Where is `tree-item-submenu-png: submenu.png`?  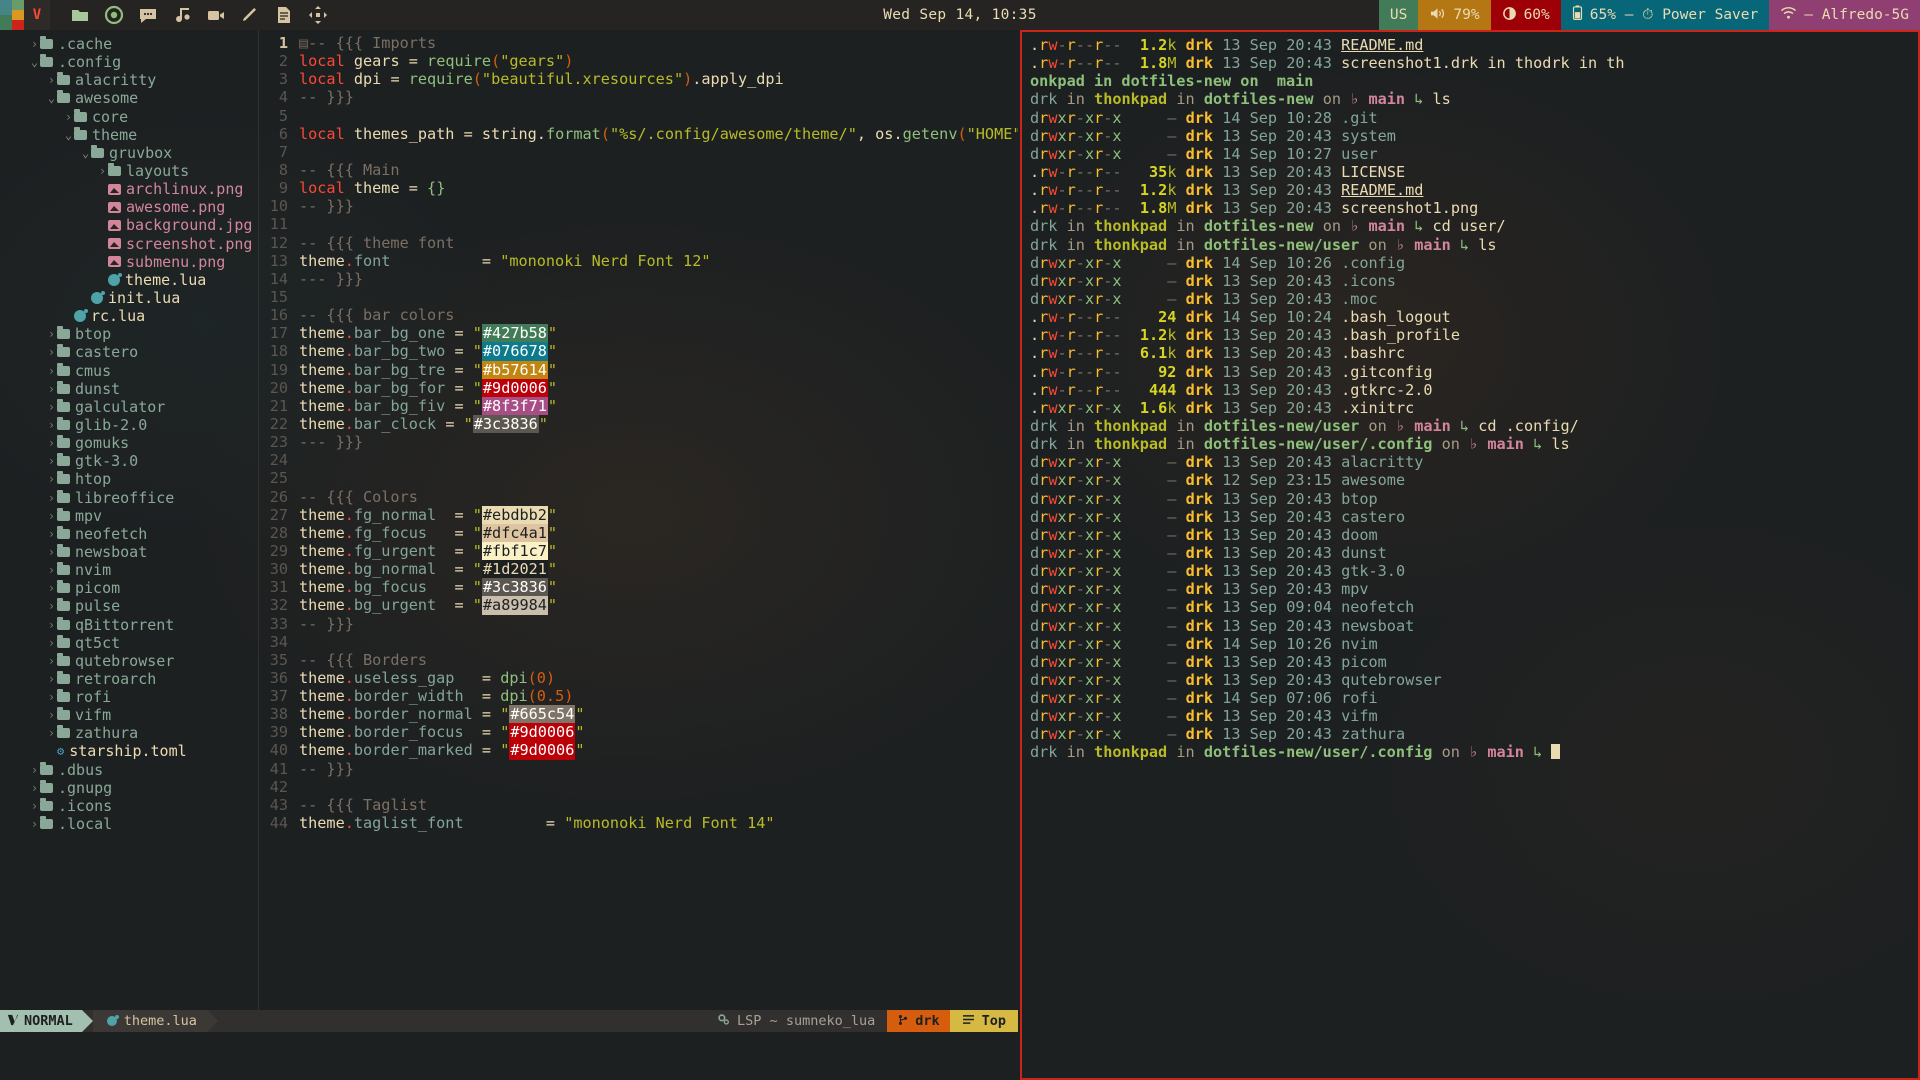 tree-item-submenu-png: submenu.png is located at coordinates (129, 262).